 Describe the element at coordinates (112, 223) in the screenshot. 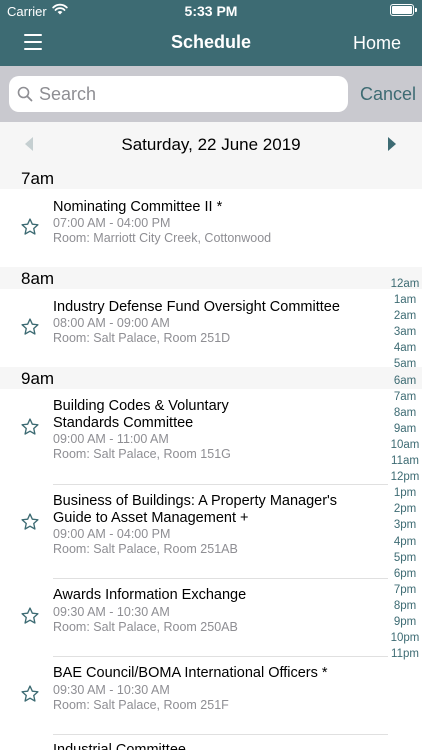

I see `event-time: 07:00 AM - 04:00 PM` at that location.